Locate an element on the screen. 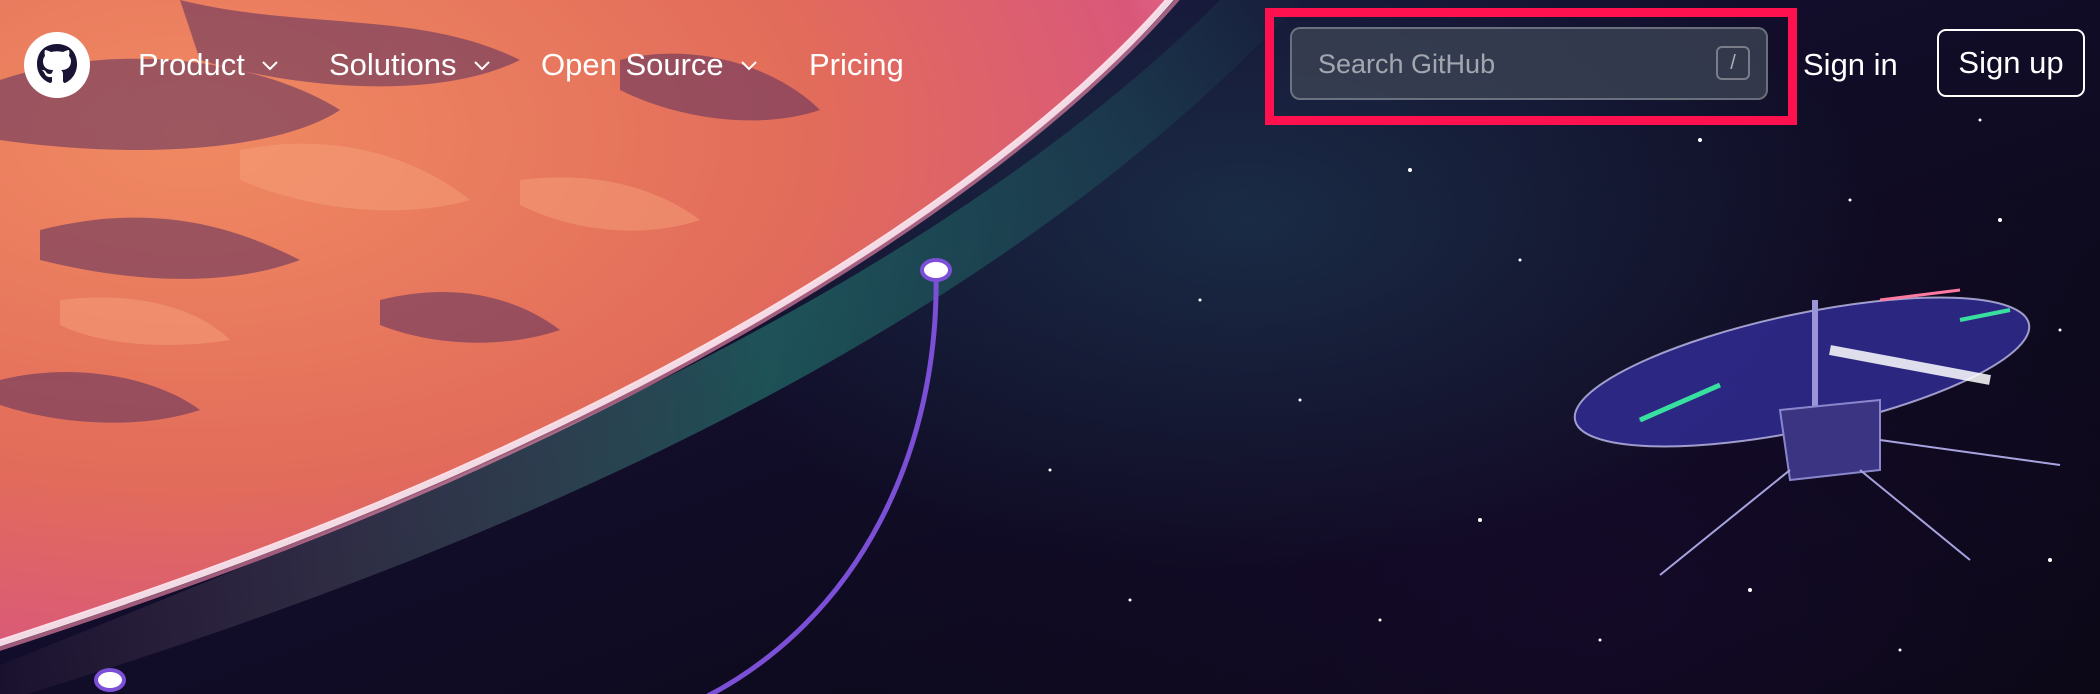  nav-solutions-label: Solutions is located at coordinates (393, 64).